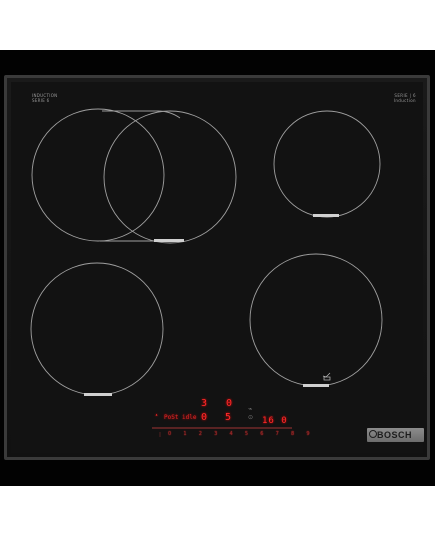 Image resolution: width=435 pixels, height=537 pixels. What do you see at coordinates (97, 329) in the screenshot?
I see `zone-front-left` at bounding box center [97, 329].